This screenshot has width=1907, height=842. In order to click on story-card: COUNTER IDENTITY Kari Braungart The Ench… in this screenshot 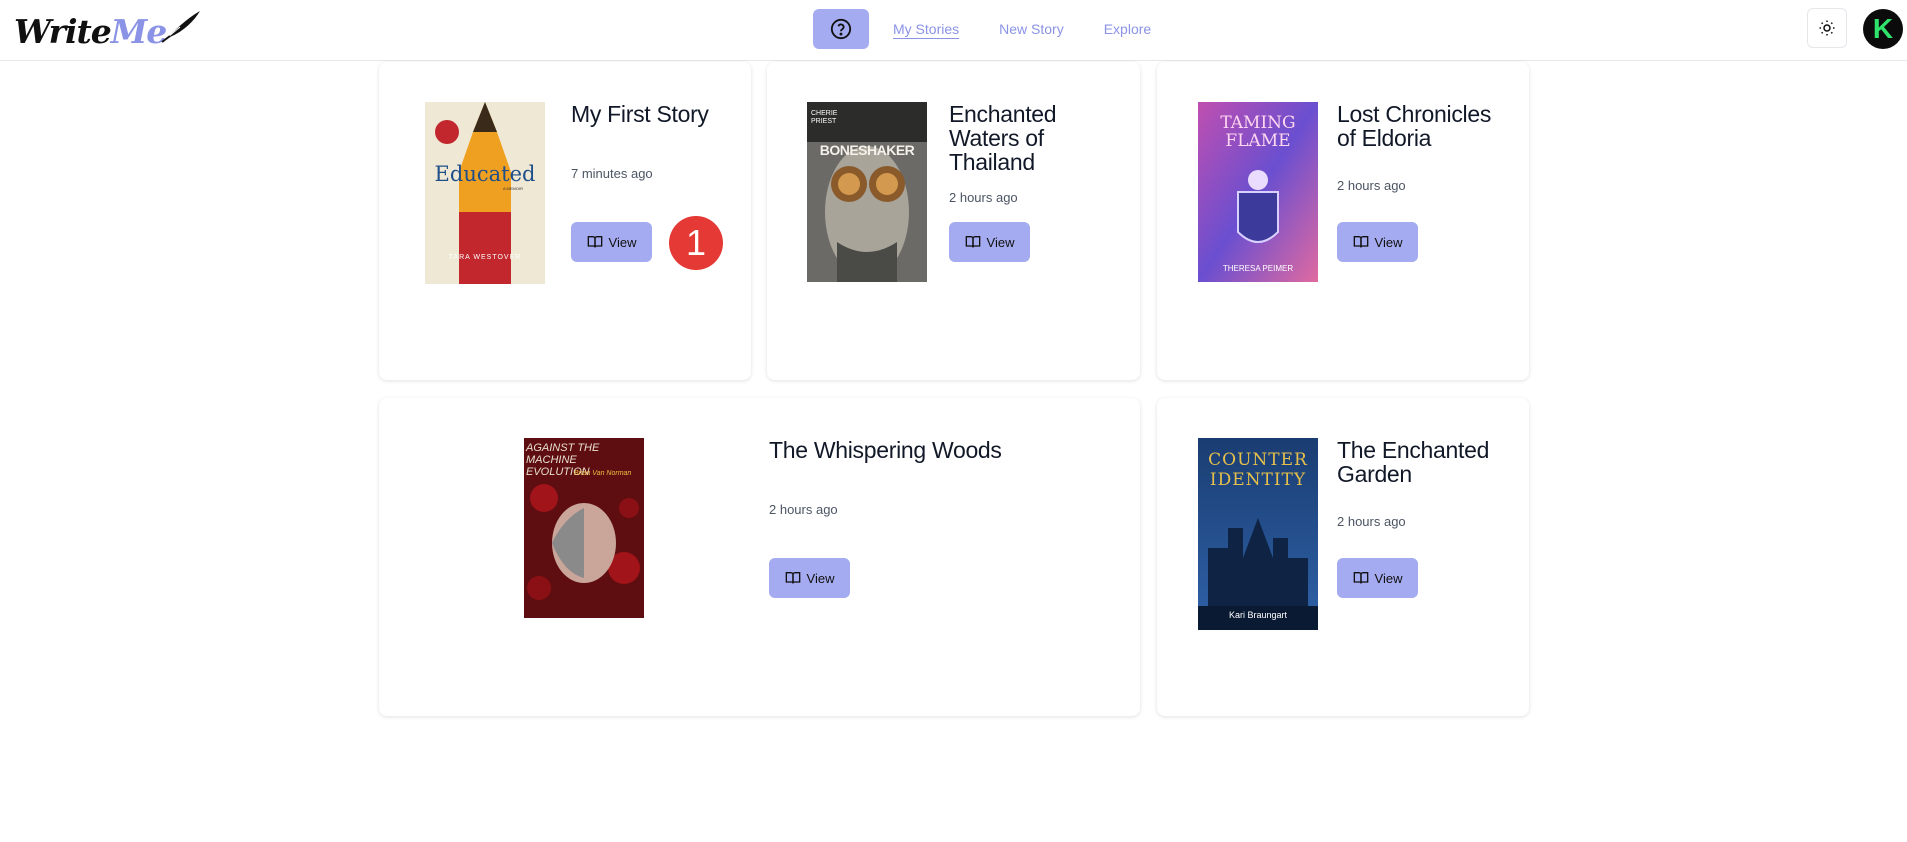, I will do `click(1343, 557)`.